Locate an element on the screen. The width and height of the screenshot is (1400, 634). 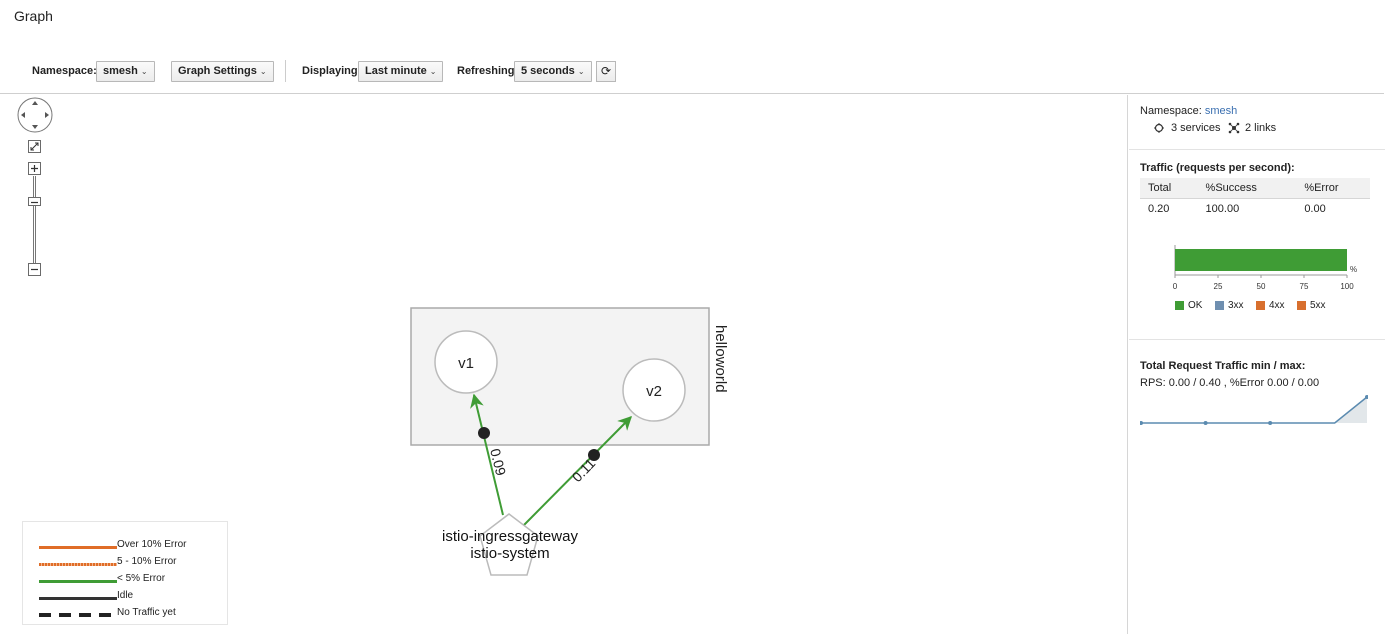
chart-bar-ok is located at coordinates (1261, 260).